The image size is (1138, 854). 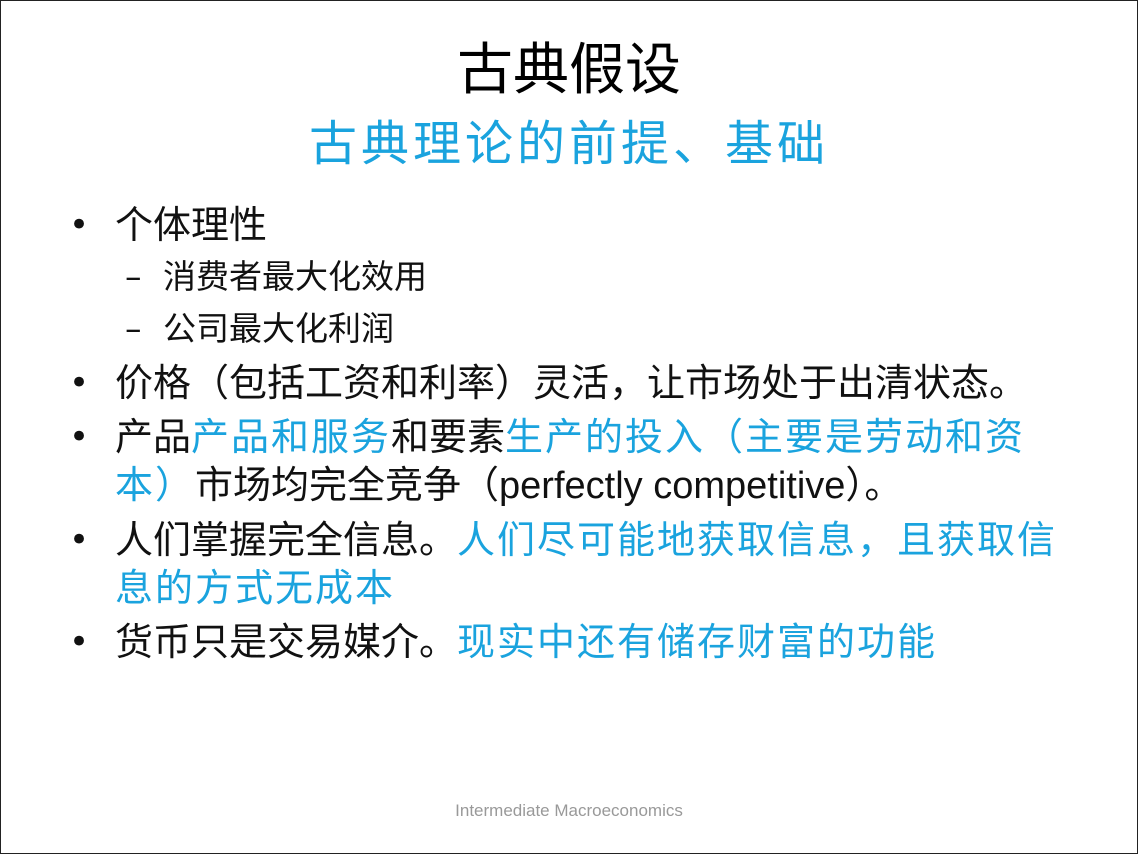 What do you see at coordinates (568, 144) in the screenshot?
I see `slide-subtitle: 古典理论的前提、基础` at bounding box center [568, 144].